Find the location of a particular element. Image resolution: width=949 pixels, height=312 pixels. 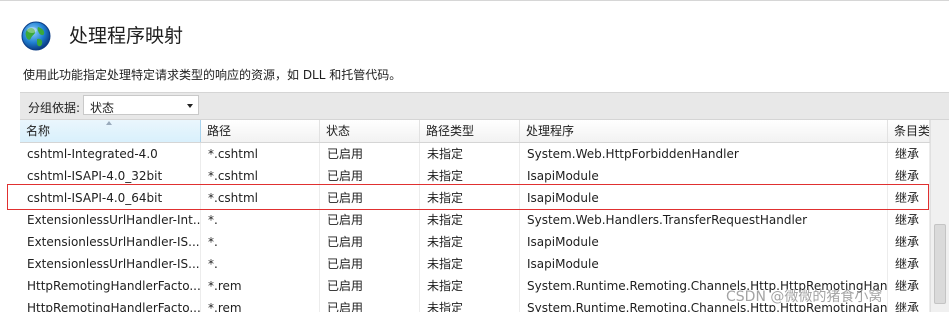

group-by-select: 状态 is located at coordinates (141, 105).